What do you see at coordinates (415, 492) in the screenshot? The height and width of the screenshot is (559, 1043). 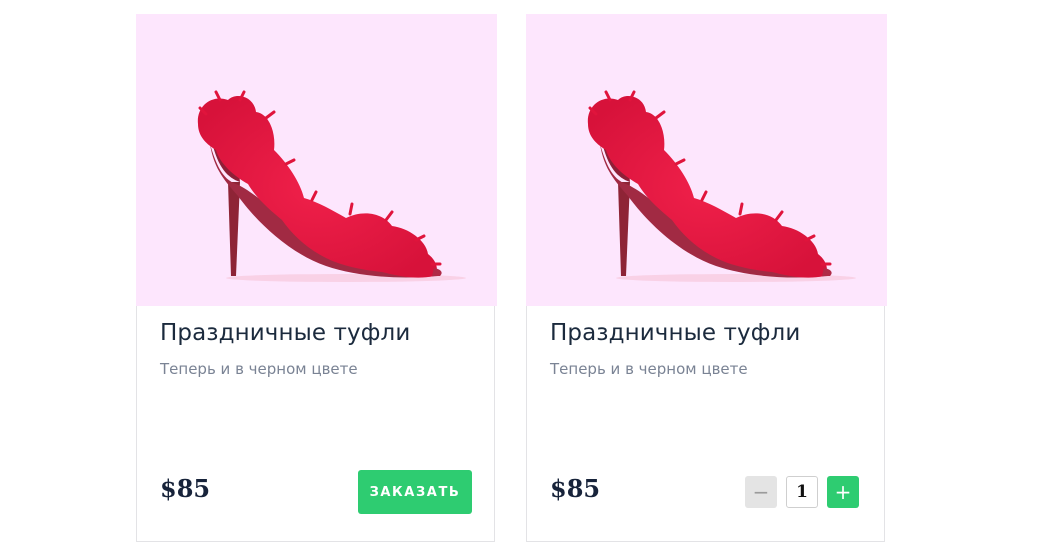 I see `order-button: ЗАКАЗАТЬ` at bounding box center [415, 492].